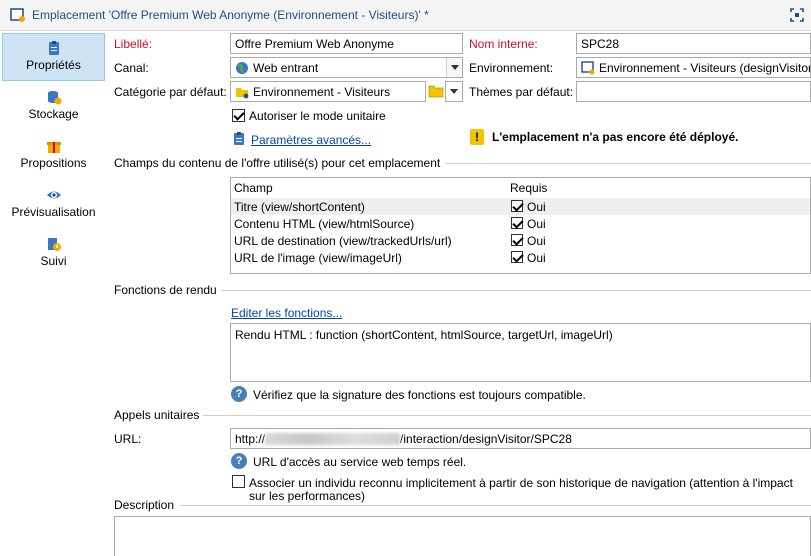 This screenshot has height=556, width=811. I want to click on column-header-requis: Requis, so click(529, 188).